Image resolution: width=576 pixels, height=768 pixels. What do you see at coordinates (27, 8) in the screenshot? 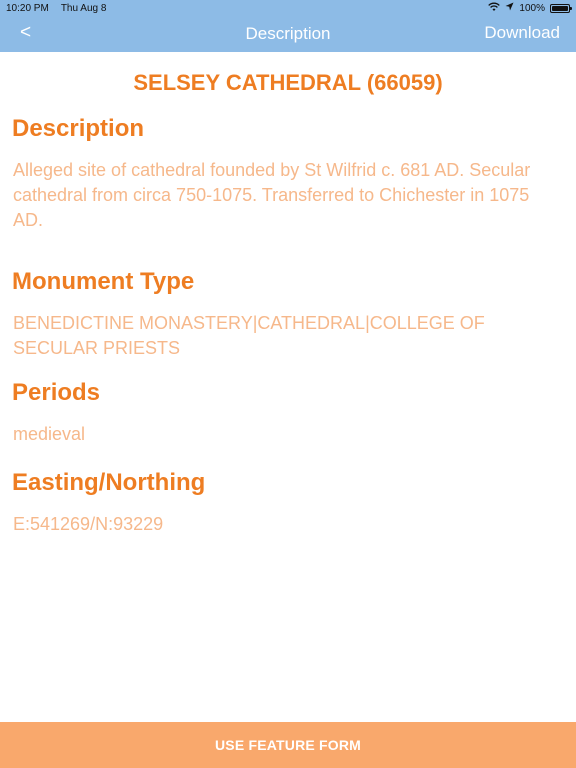
I see `status-time: 10:20 PM` at bounding box center [27, 8].